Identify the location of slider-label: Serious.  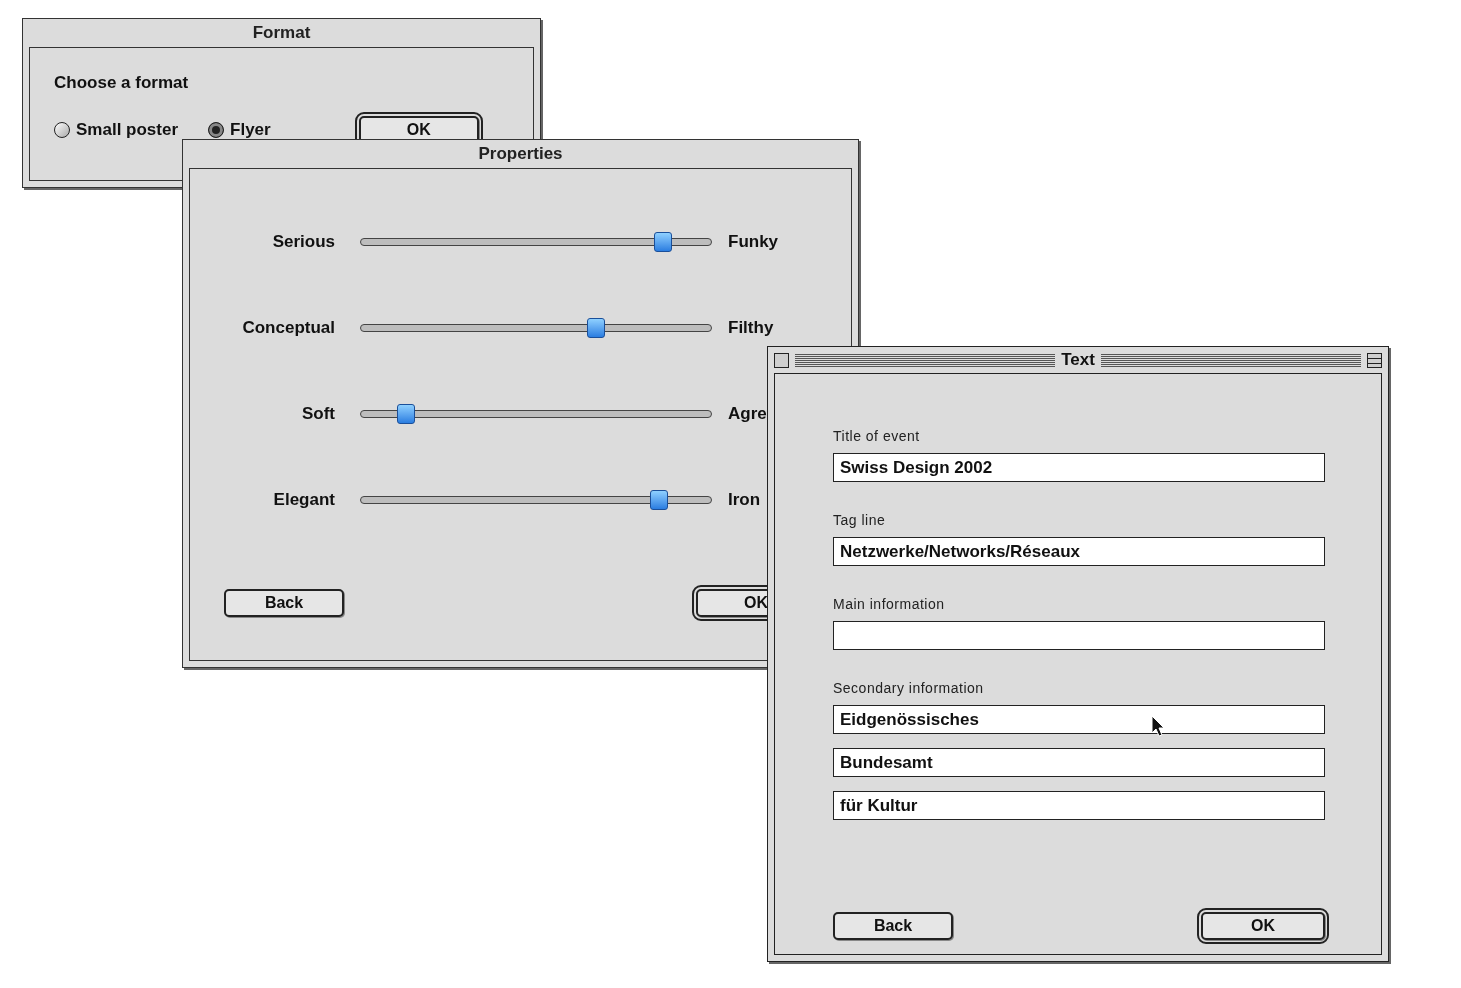
(303, 242).